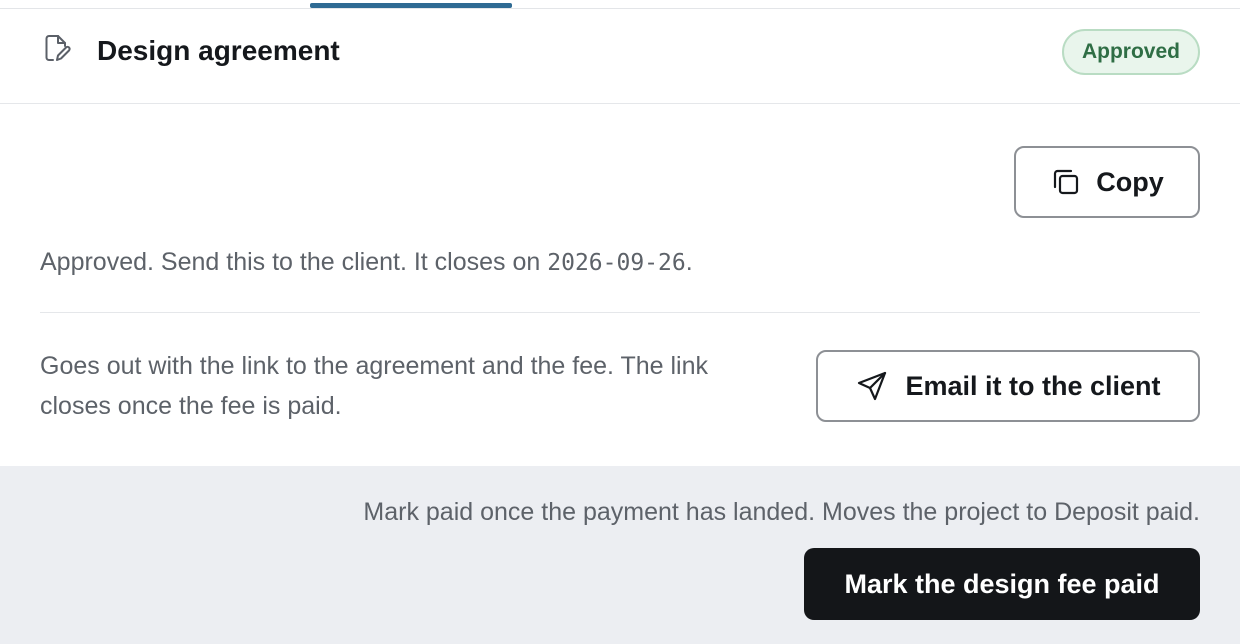  Describe the element at coordinates (1066, 182) in the screenshot. I see `copy-icon` at that location.